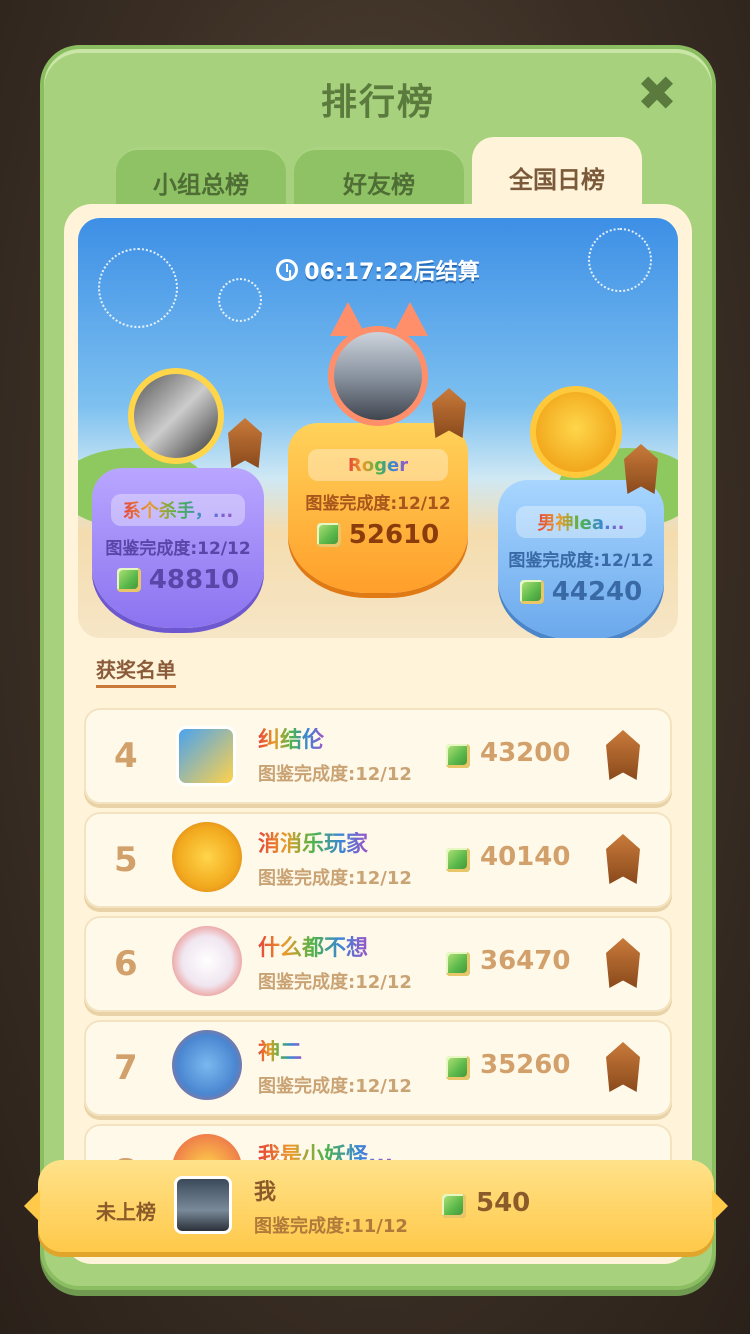 The height and width of the screenshot is (1334, 750). What do you see at coordinates (378, 756) in the screenshot?
I see `list-item: 4 纠结伦 图鉴完成度:12/12 43200` at bounding box center [378, 756].